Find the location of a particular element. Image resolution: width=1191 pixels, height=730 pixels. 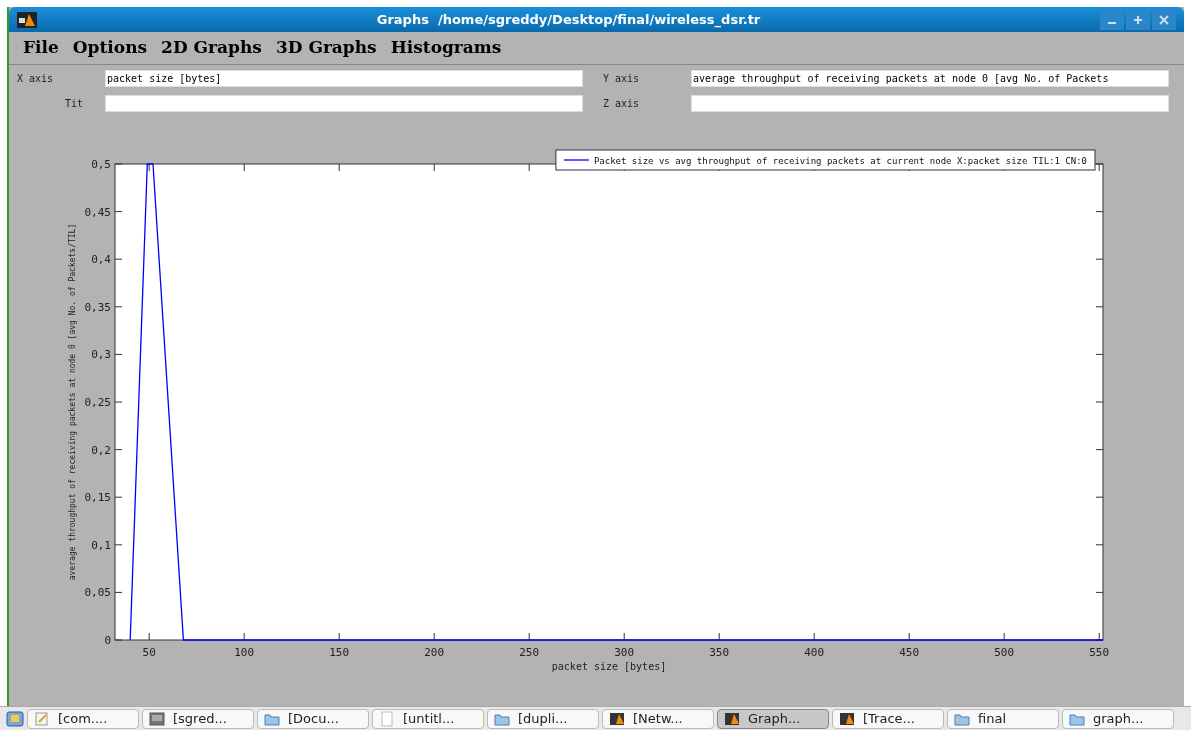

field-label: Tit is located at coordinates (74, 104).